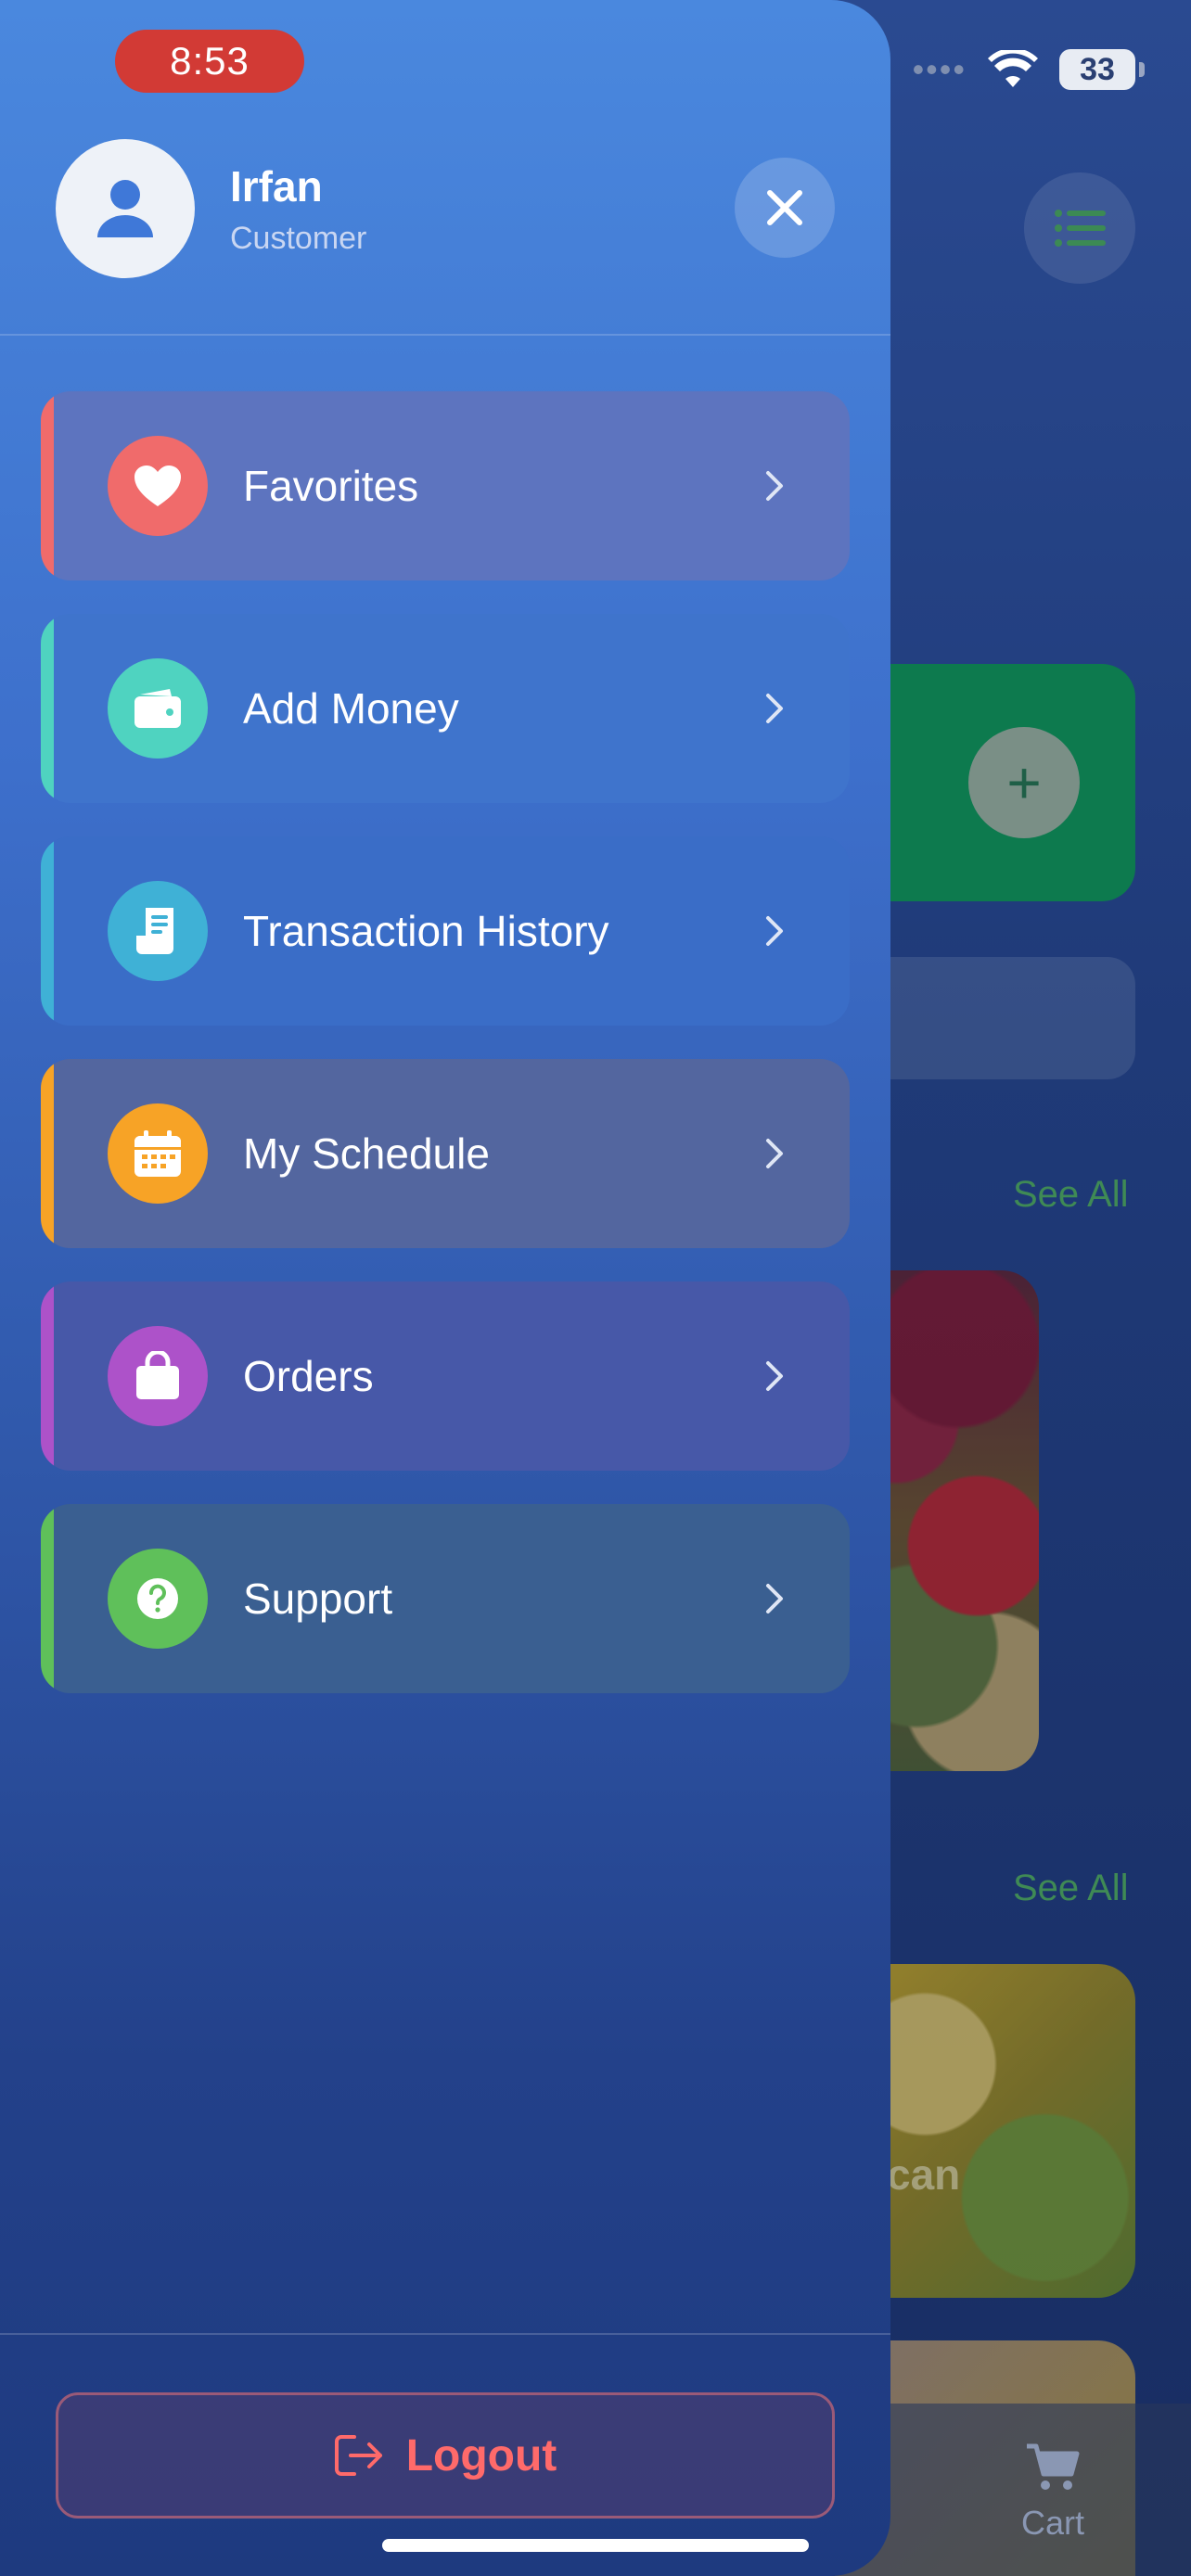  I want to click on menu-item-label: Add Money, so click(351, 709).